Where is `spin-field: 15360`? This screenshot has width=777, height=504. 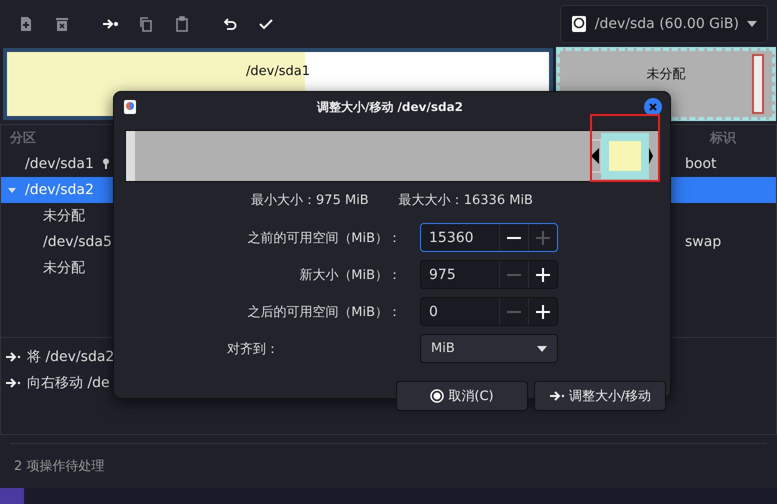
spin-field: 15360 is located at coordinates (489, 237).